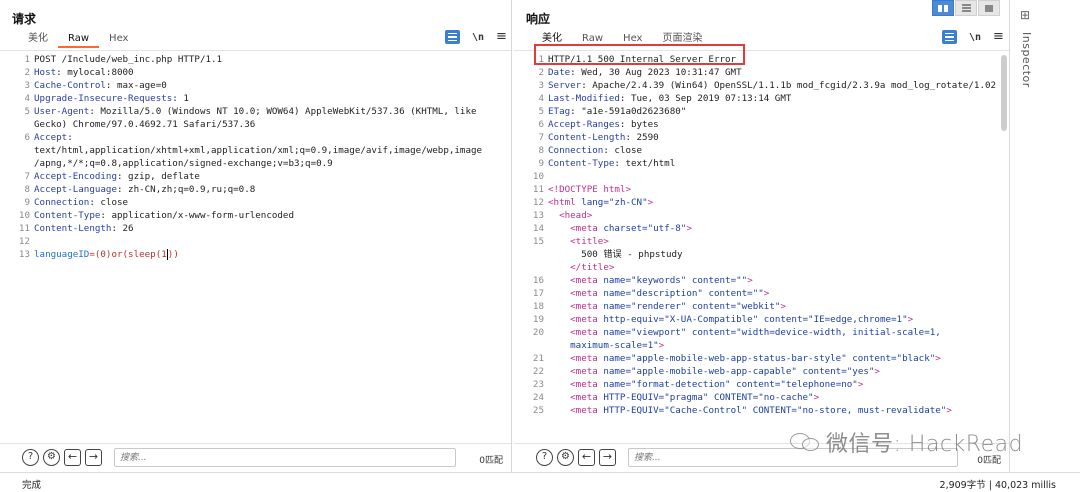 This screenshot has height=492, width=1080. I want to click on code-text: <head>, so click(570, 215).